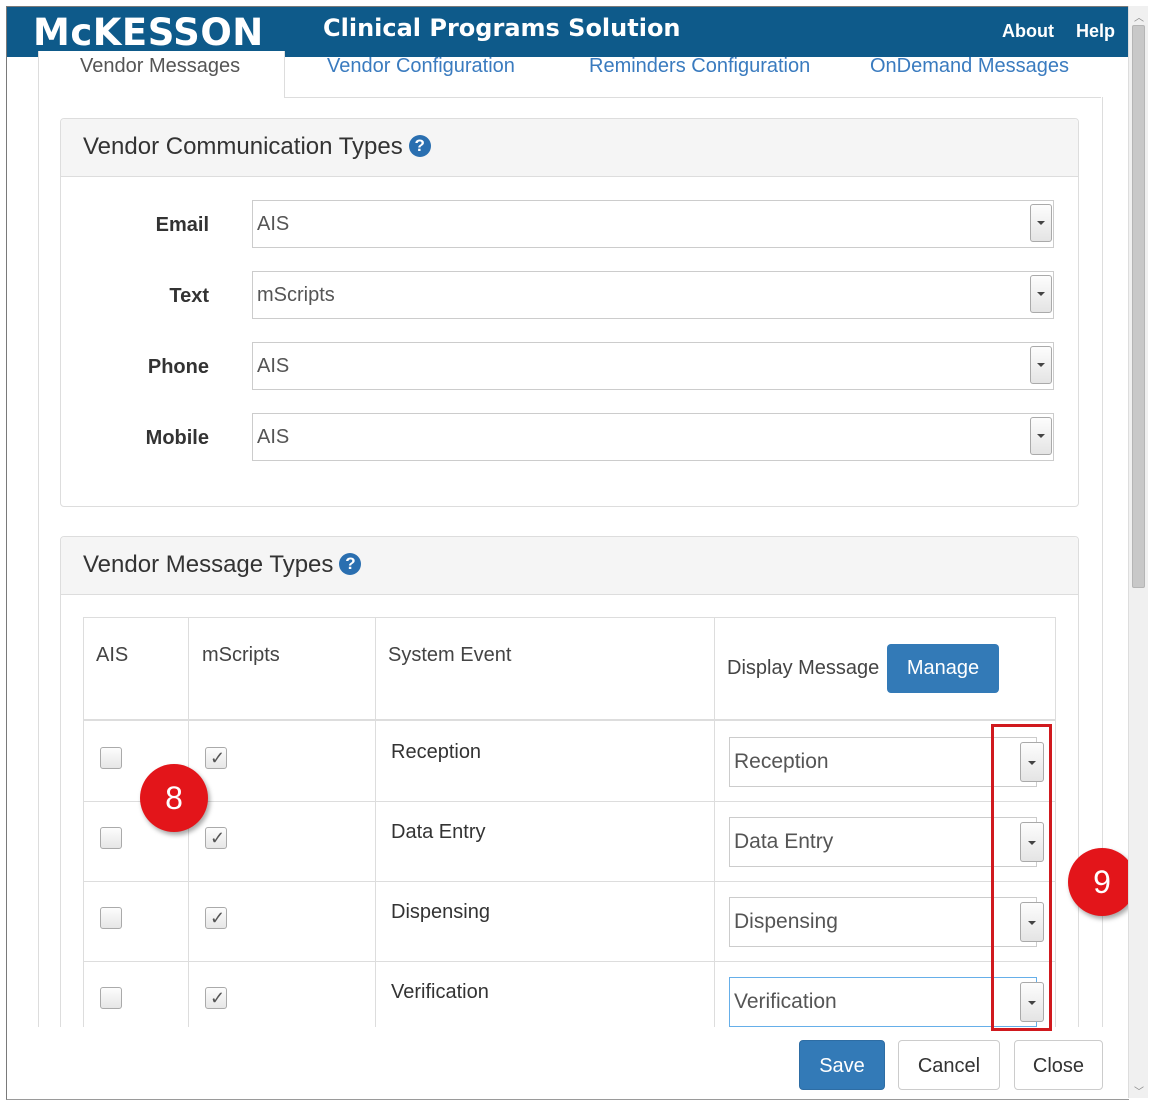 This screenshot has width=1153, height=1100. What do you see at coordinates (296, 295) in the screenshot?
I see `text-select-value: mScripts` at bounding box center [296, 295].